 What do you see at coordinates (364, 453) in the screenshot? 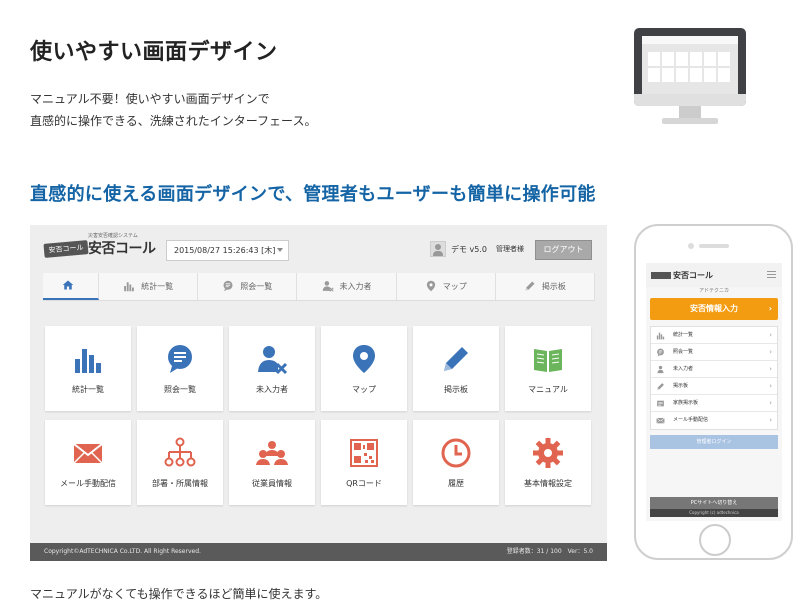
I see `qr-code-icon` at bounding box center [364, 453].